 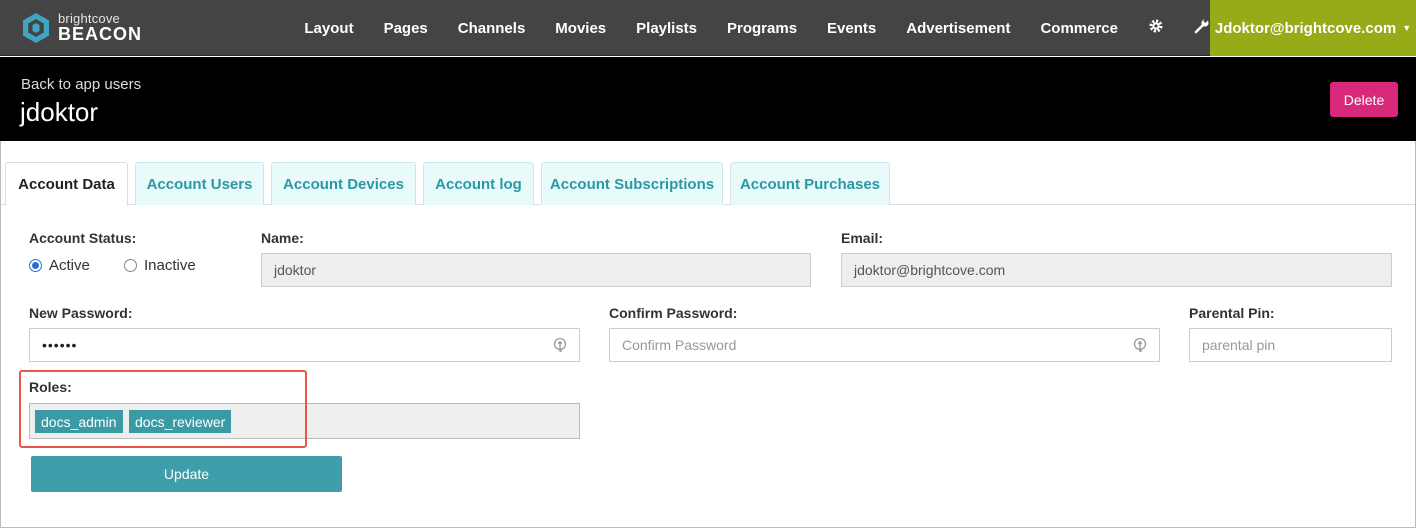 I want to click on nav-movies: Movies, so click(x=580, y=28).